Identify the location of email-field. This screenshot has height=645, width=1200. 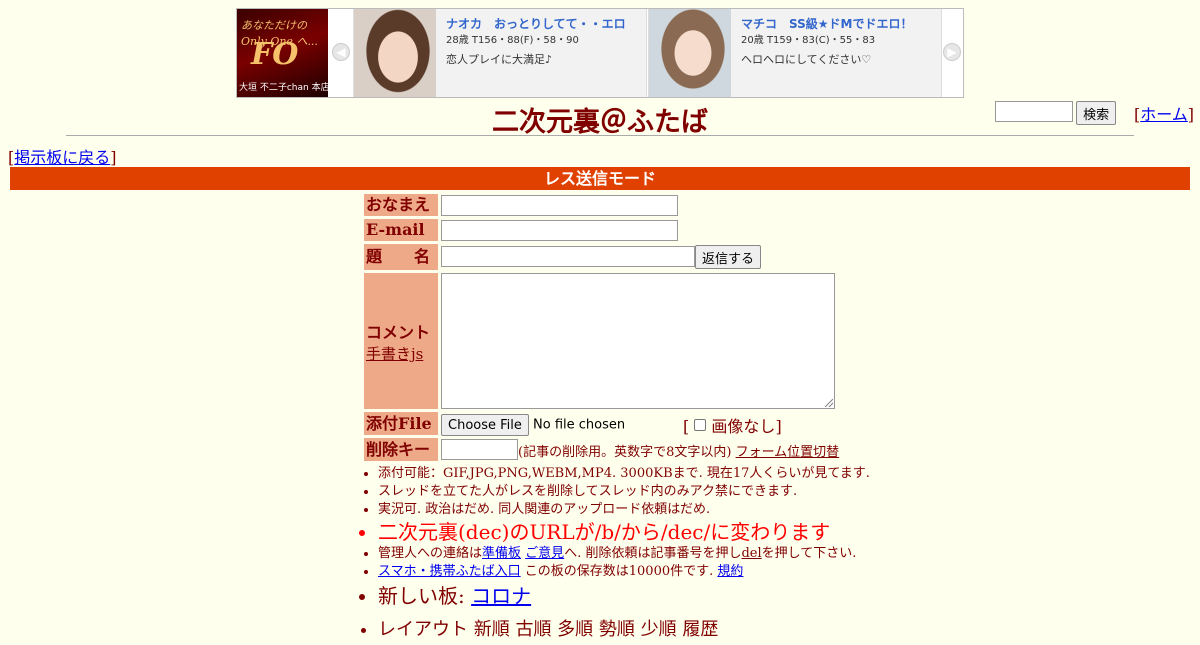
(559, 230).